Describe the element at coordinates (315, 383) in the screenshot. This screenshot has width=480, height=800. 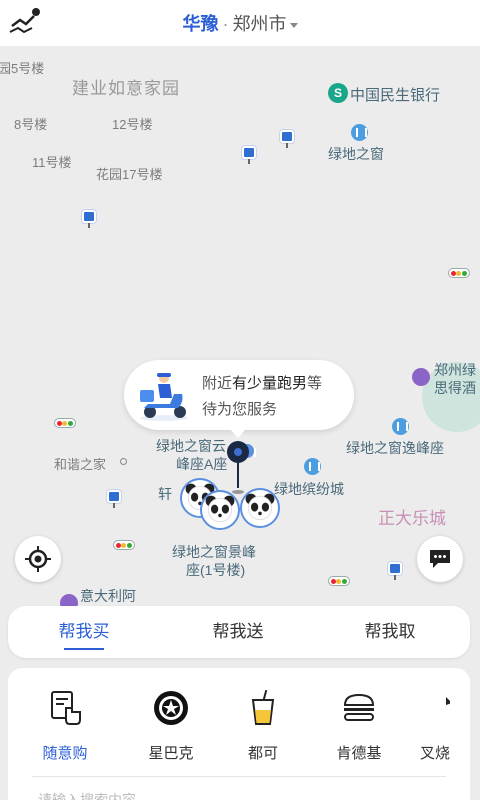
I see `tooltip-text: 等` at that location.